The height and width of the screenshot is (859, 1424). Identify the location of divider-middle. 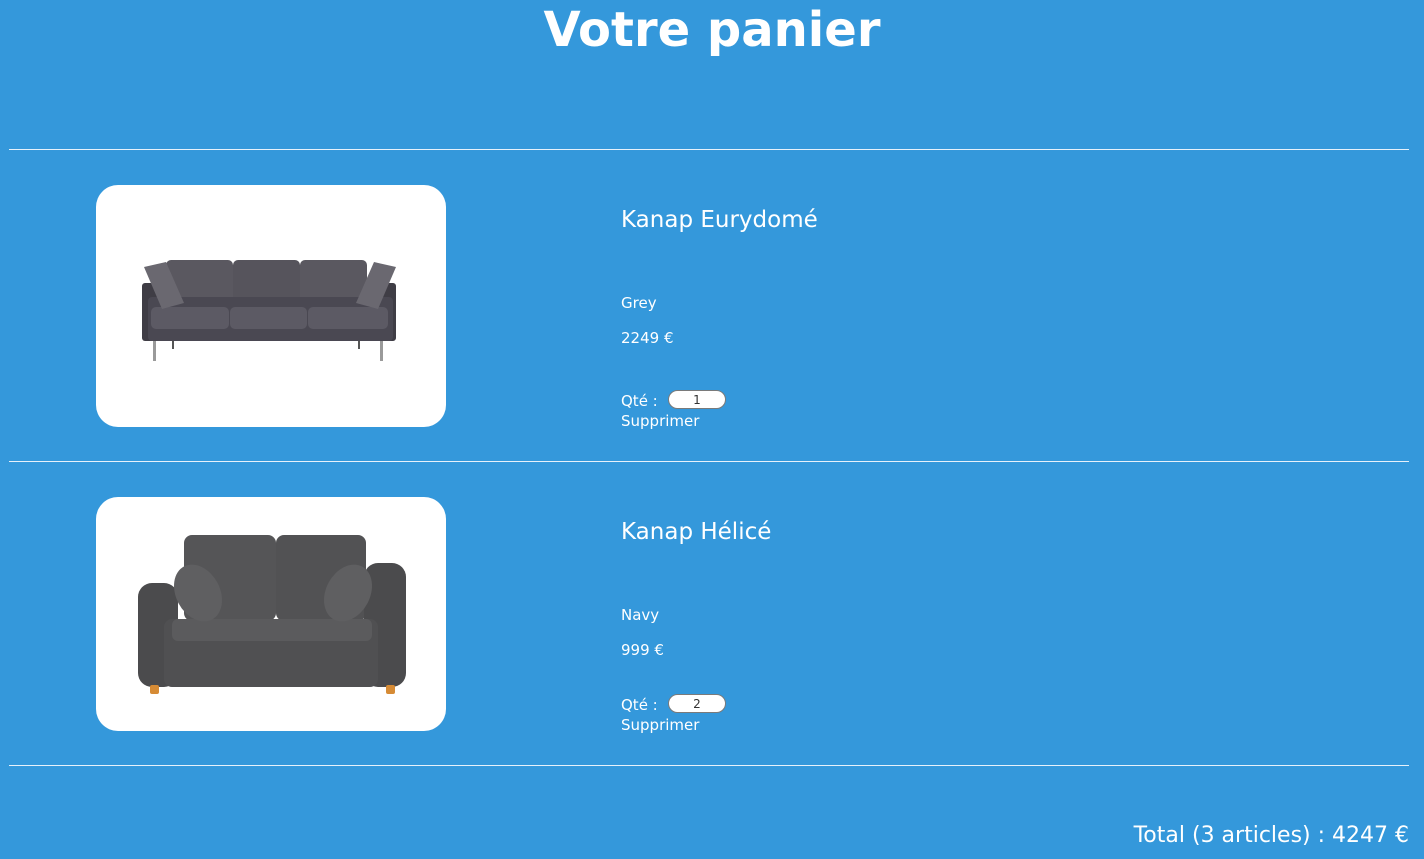
(709, 461).